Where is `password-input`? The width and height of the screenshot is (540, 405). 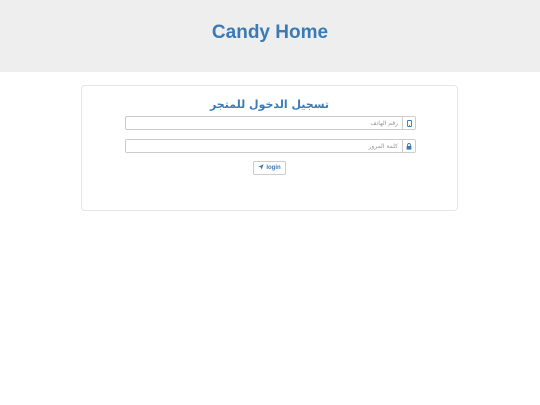
password-input is located at coordinates (264, 146).